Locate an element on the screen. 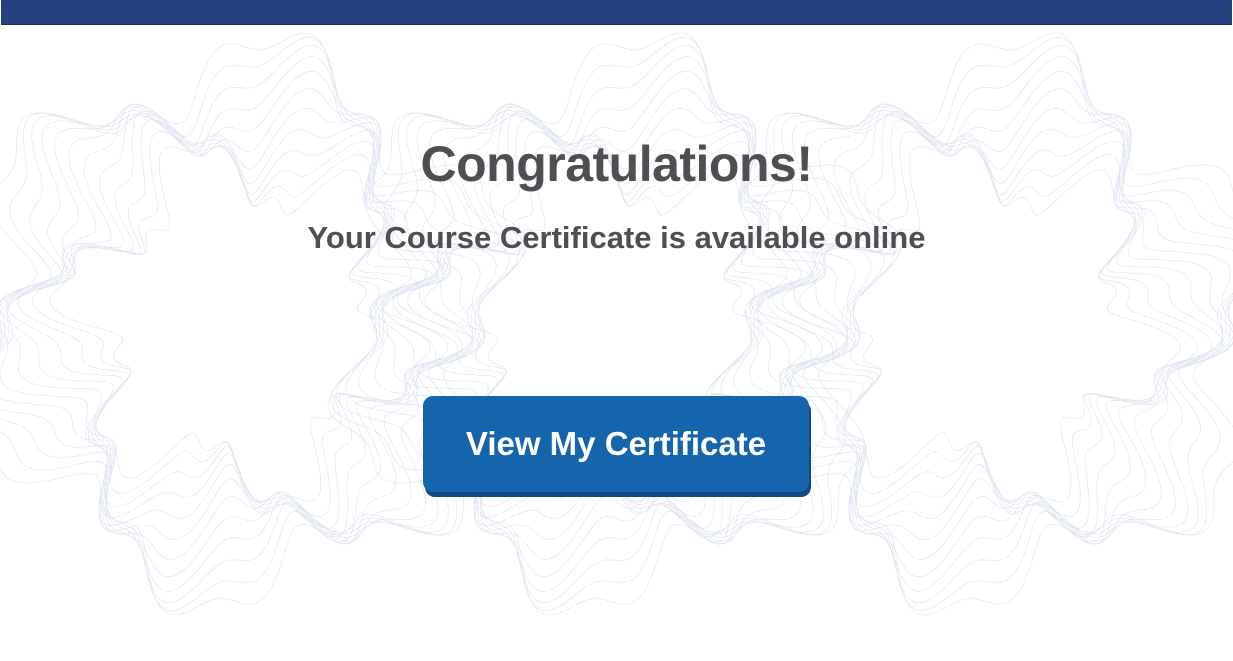 This screenshot has height=661, width=1233. page-title: Congratulations! is located at coordinates (616, 164).